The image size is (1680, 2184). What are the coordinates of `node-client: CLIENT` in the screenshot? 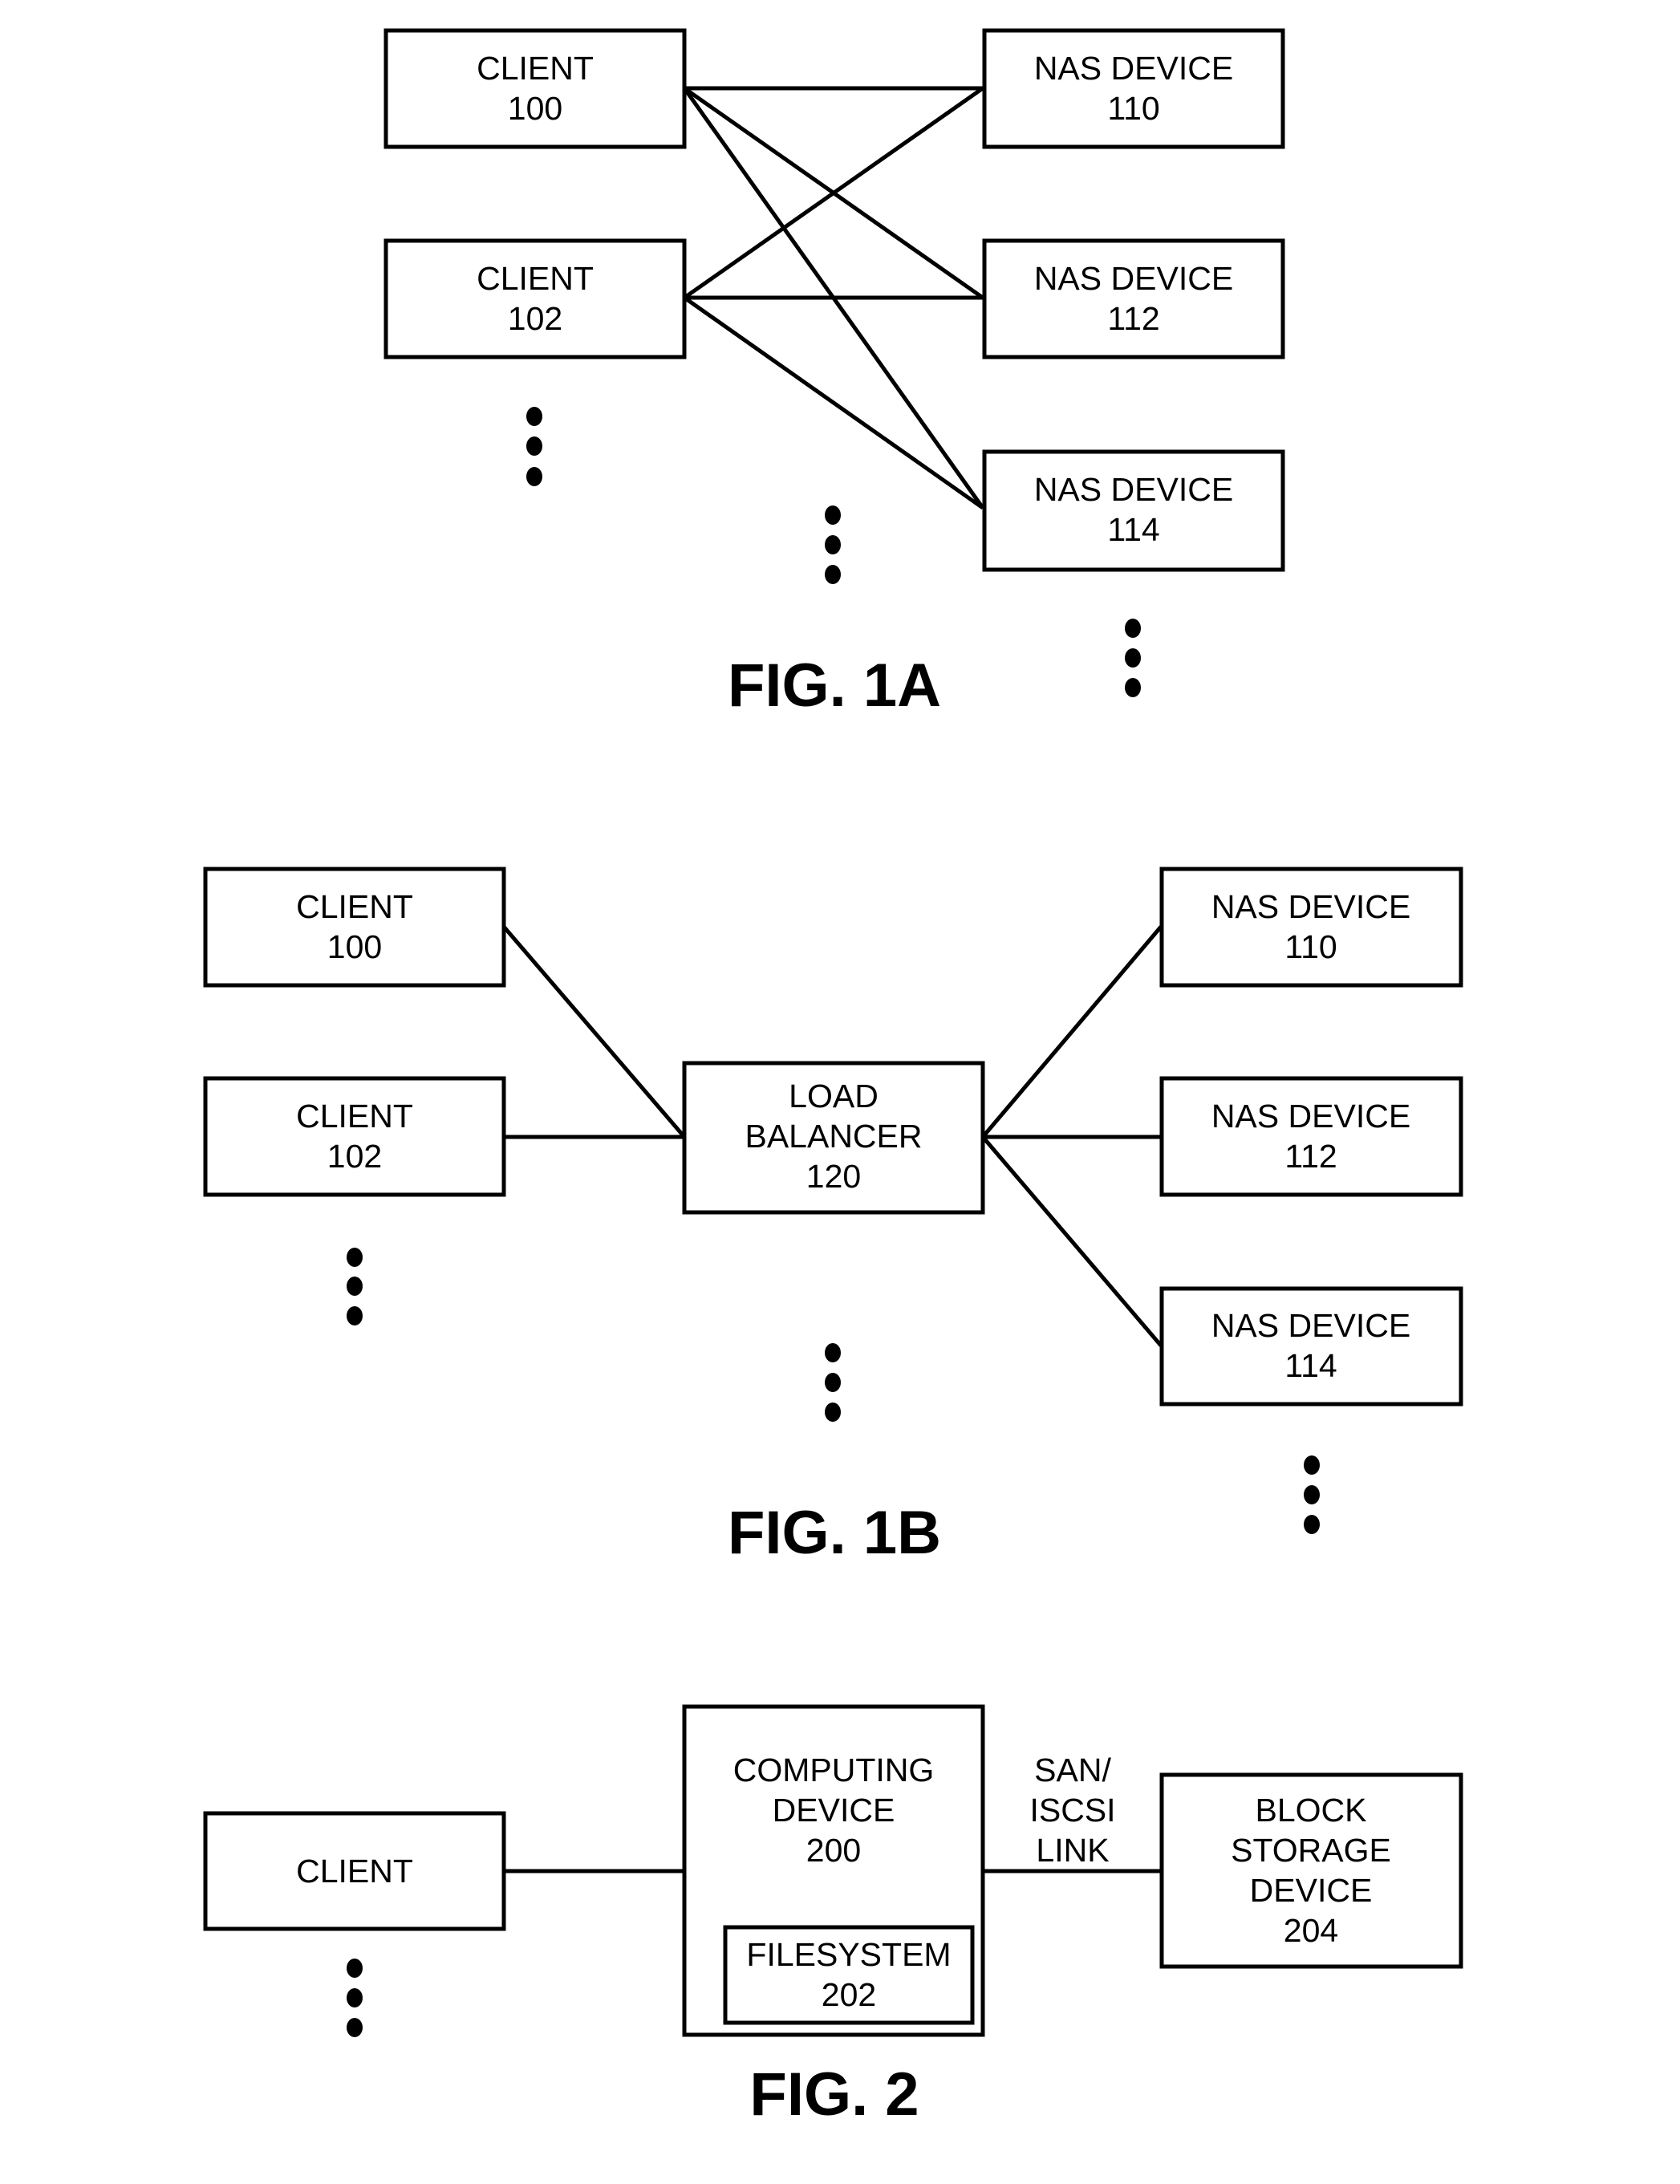 It's located at (354, 1871).